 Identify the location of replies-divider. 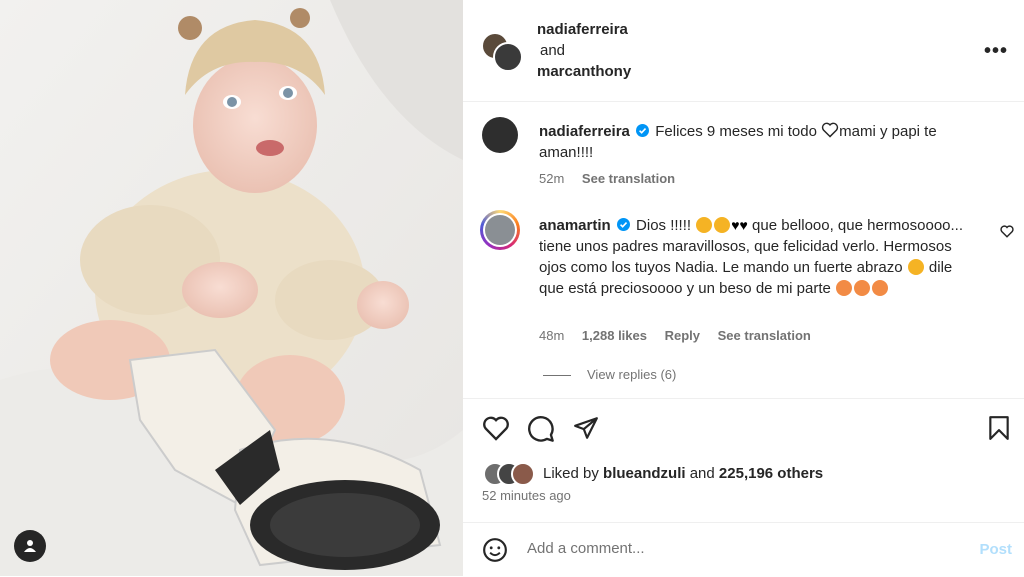
(557, 376).